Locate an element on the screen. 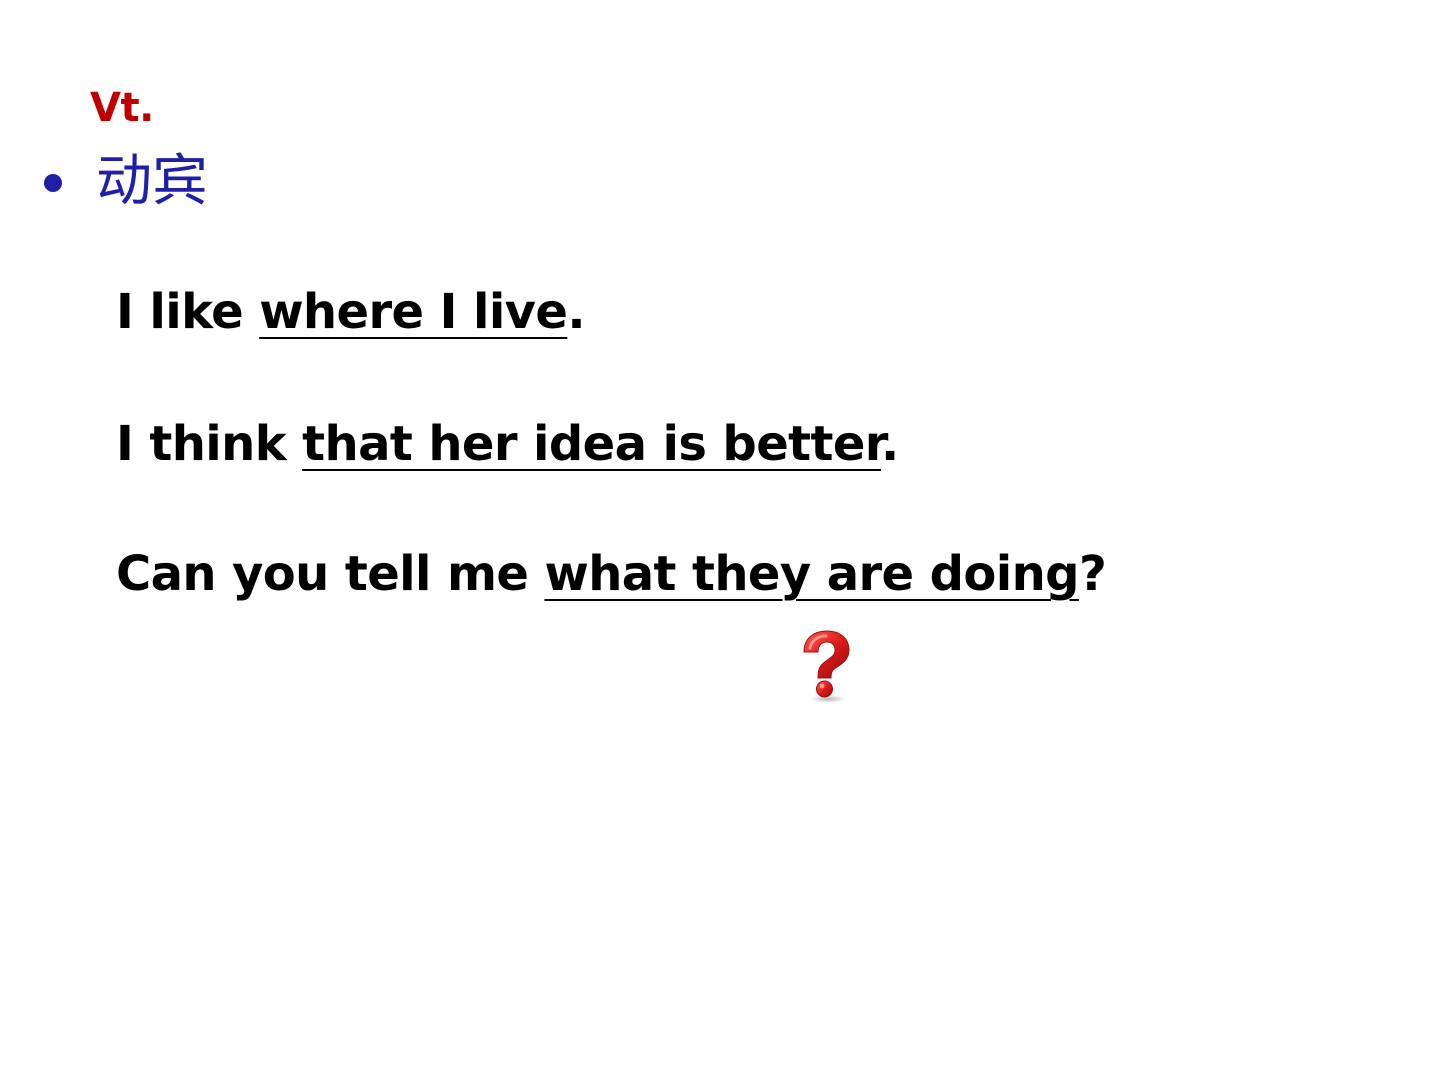 The width and height of the screenshot is (1440, 1080). bullet-item: 动宾 is located at coordinates (126, 182).